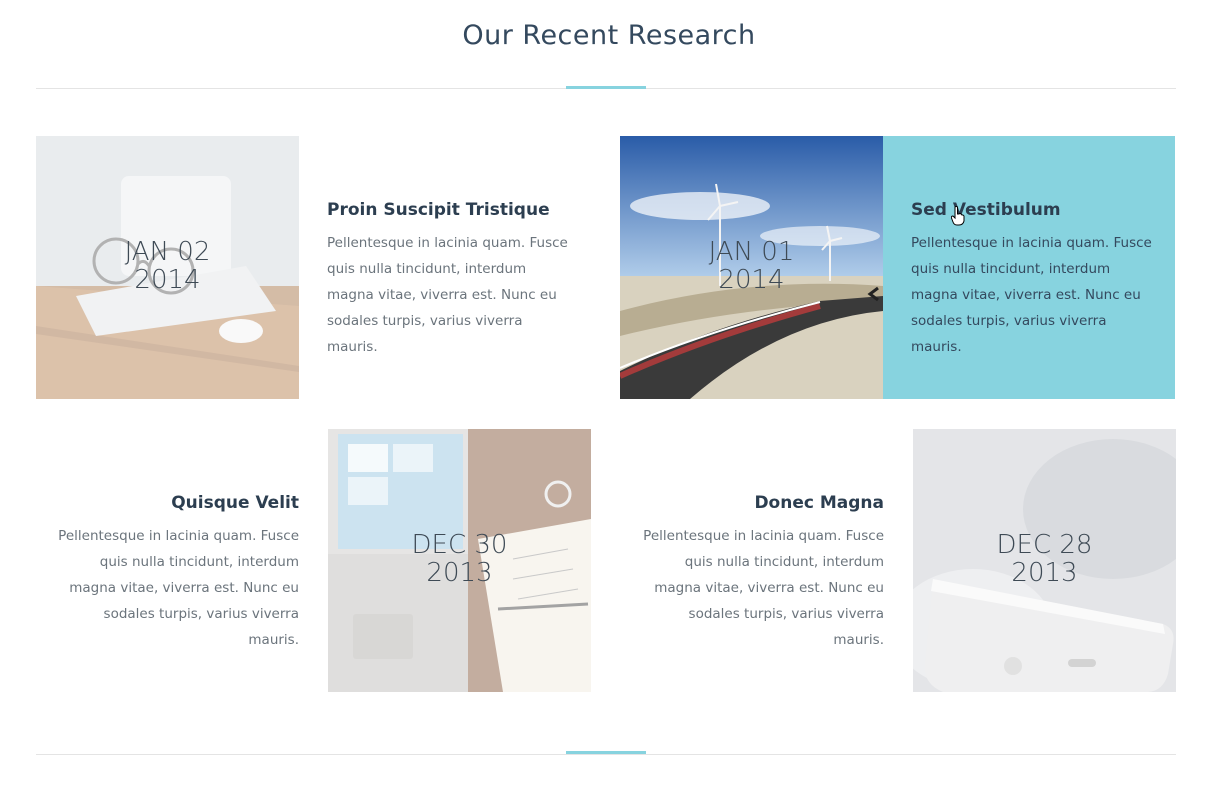  Describe the element at coordinates (751, 252) in the screenshot. I see `date-month-day: JAN 01` at that location.